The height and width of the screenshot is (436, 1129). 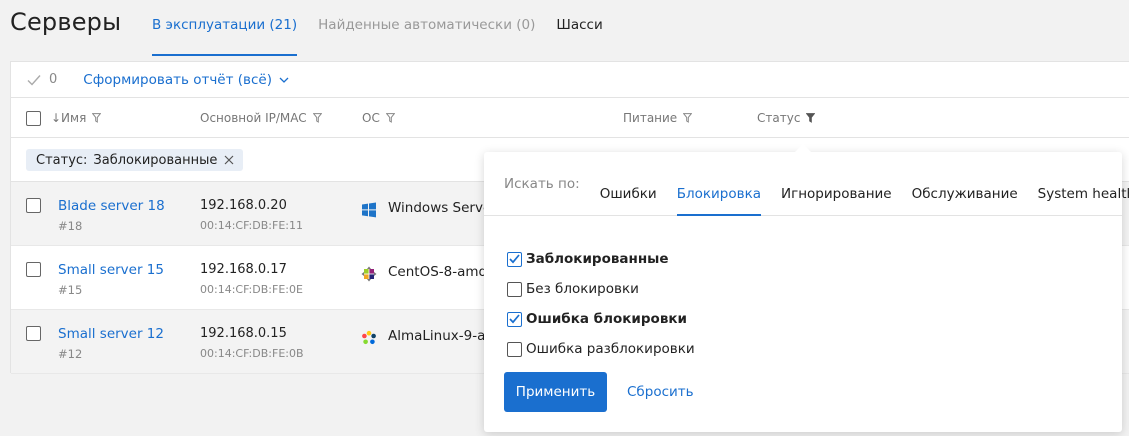 What do you see at coordinates (371, 118) in the screenshot?
I see `column-os-label: ОС` at bounding box center [371, 118].